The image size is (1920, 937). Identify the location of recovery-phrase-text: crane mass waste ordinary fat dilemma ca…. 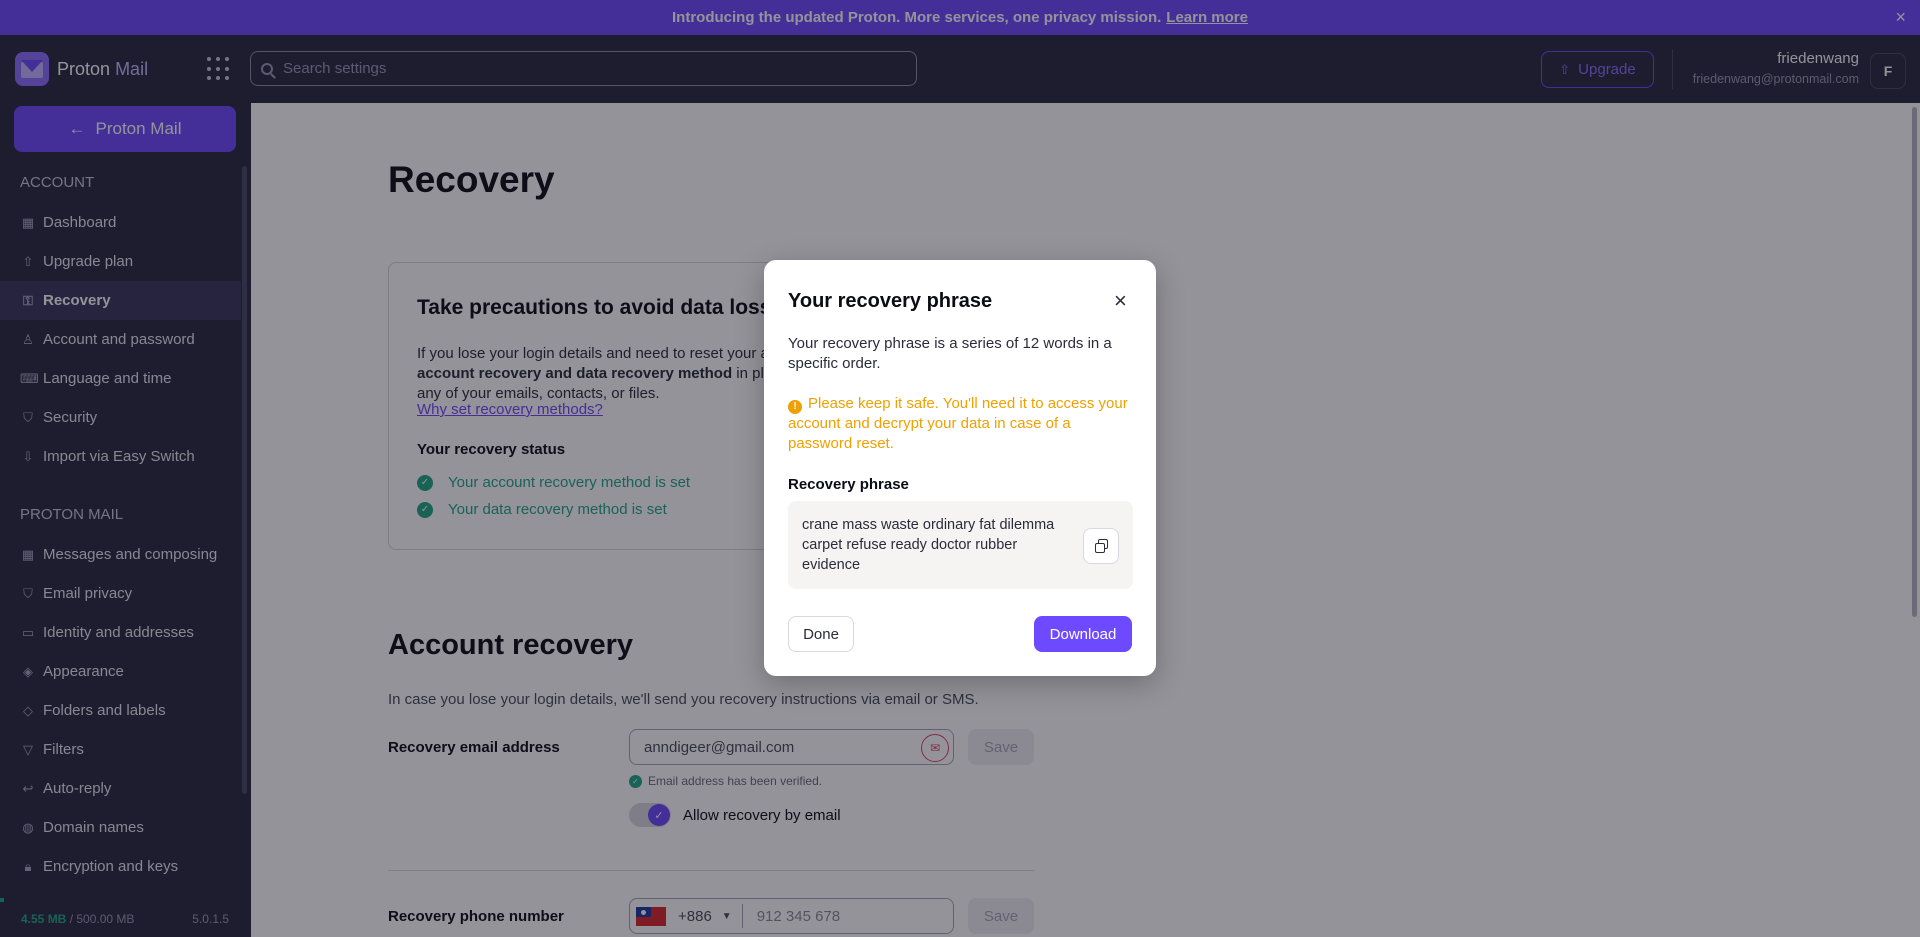
(938, 545).